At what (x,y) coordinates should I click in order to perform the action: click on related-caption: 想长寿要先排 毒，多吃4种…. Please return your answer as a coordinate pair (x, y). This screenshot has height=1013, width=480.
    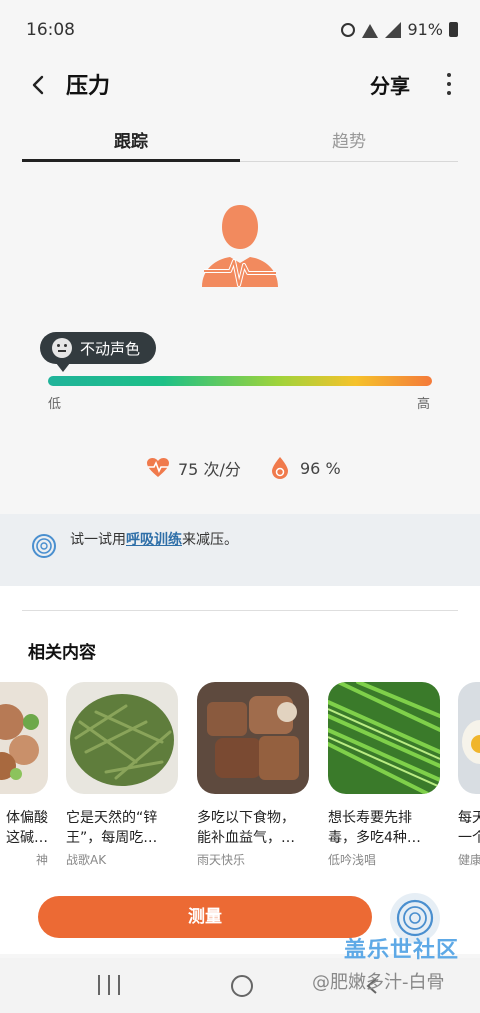
    Looking at the image, I should click on (374, 828).